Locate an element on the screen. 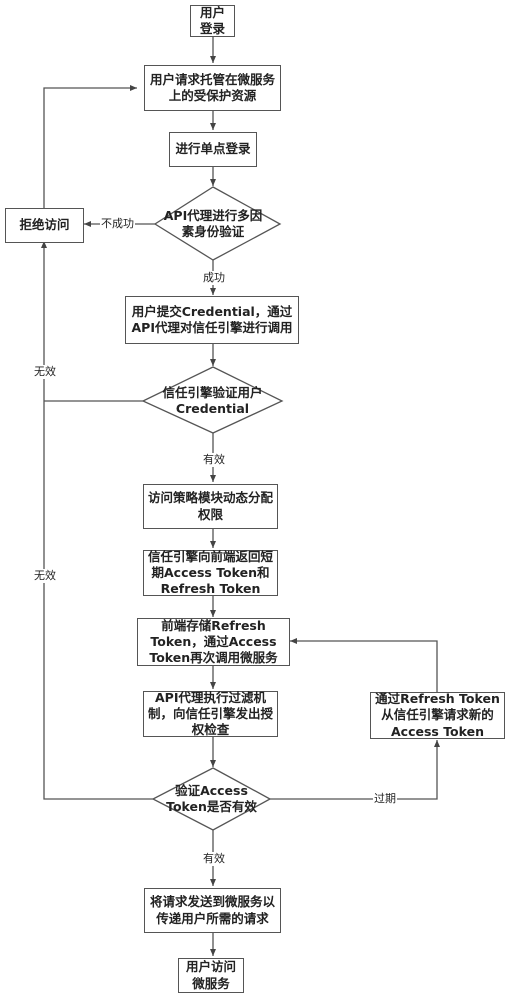 The image size is (510, 1000). node-issue-tokens: 信任引擎向前端返回短 期Access Token和 Refresh Token is located at coordinates (210, 572).